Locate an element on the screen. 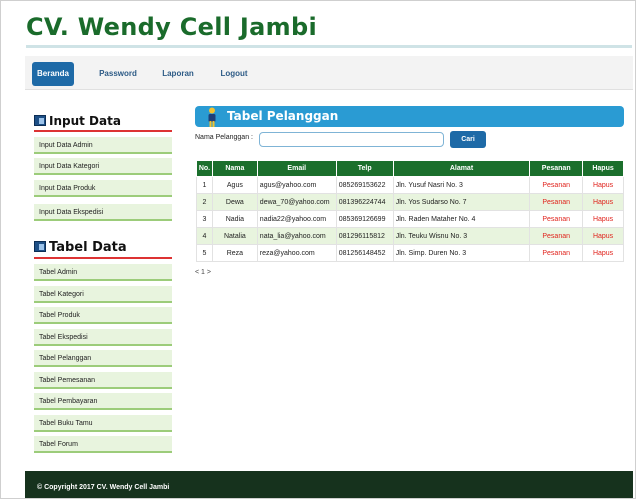 The image size is (636, 499). column-header-telp: Telp is located at coordinates (364, 168).